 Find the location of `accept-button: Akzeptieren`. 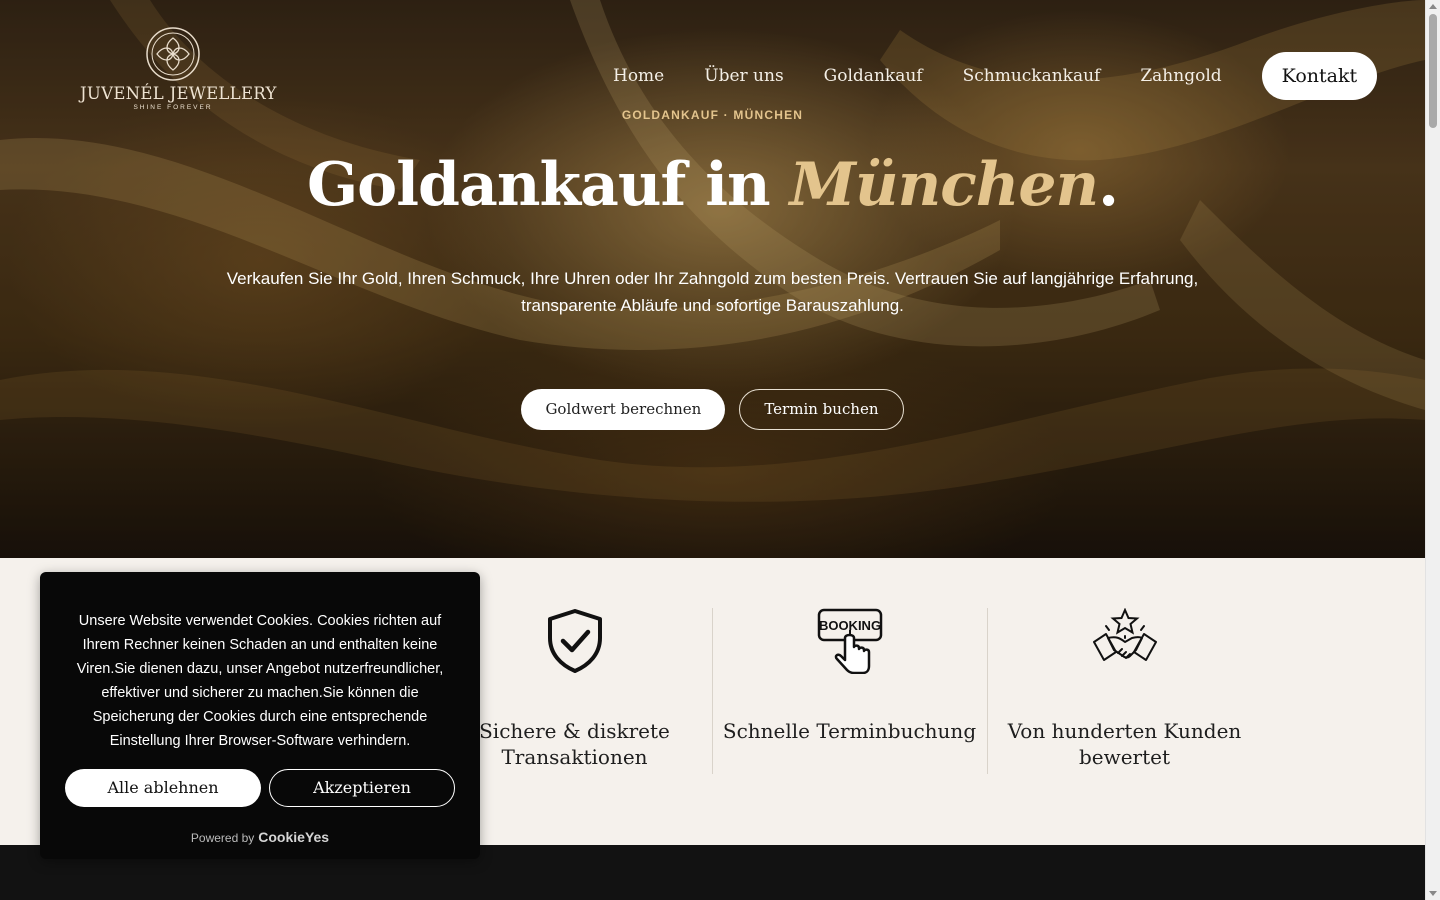

accept-button: Akzeptieren is located at coordinates (362, 788).